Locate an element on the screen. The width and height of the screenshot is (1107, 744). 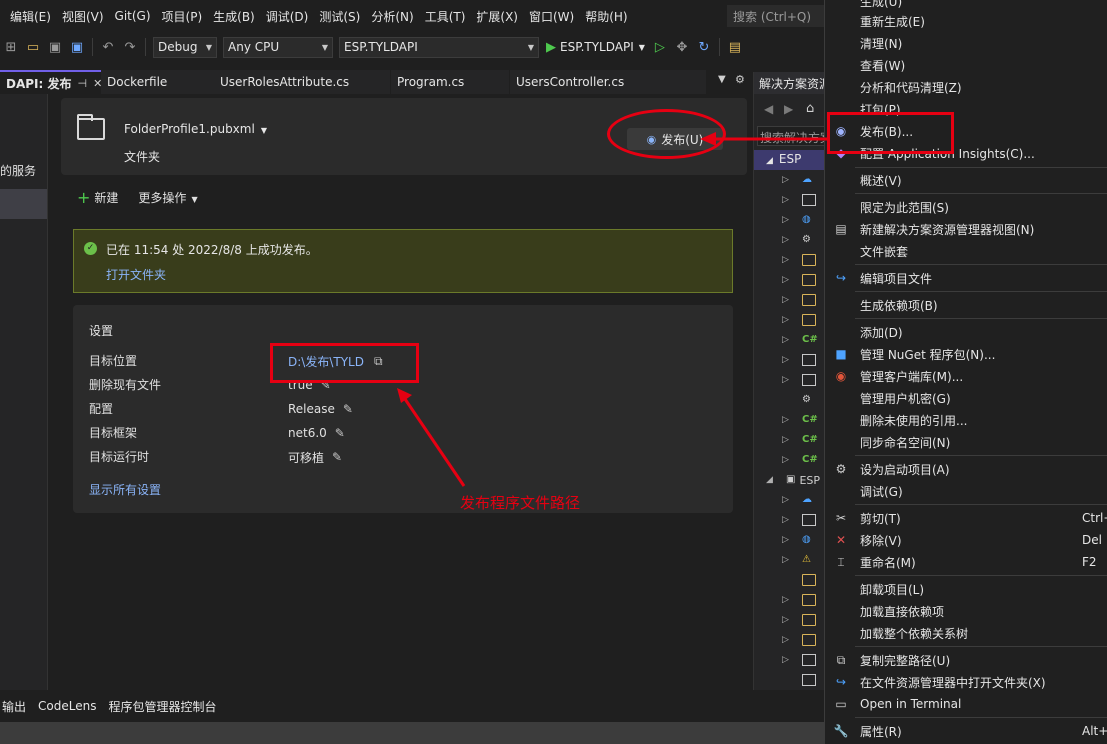
start-without-debug-icon: ▷ is located at coordinates (660, 47).